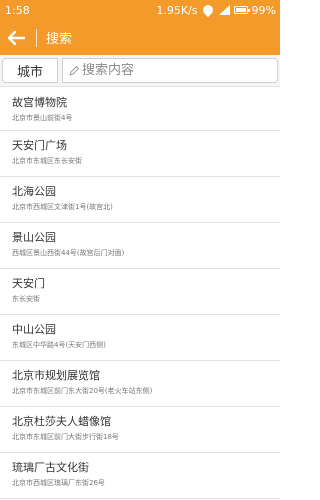 The height and width of the screenshot is (500, 320). I want to click on search-input, so click(172, 70).